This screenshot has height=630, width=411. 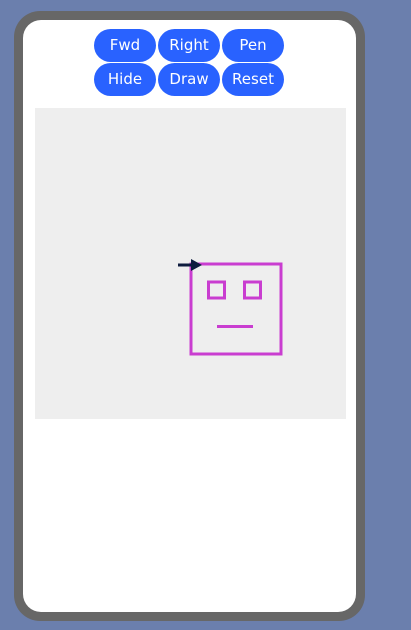 I want to click on pen-button: Pen, so click(x=253, y=45).